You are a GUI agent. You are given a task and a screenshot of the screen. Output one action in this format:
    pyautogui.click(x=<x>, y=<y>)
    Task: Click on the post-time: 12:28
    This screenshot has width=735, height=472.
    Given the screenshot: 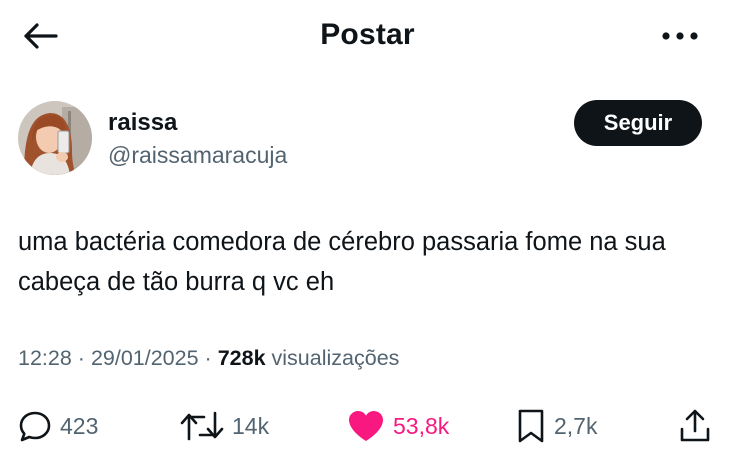 What is the action you would take?
    pyautogui.click(x=45, y=358)
    